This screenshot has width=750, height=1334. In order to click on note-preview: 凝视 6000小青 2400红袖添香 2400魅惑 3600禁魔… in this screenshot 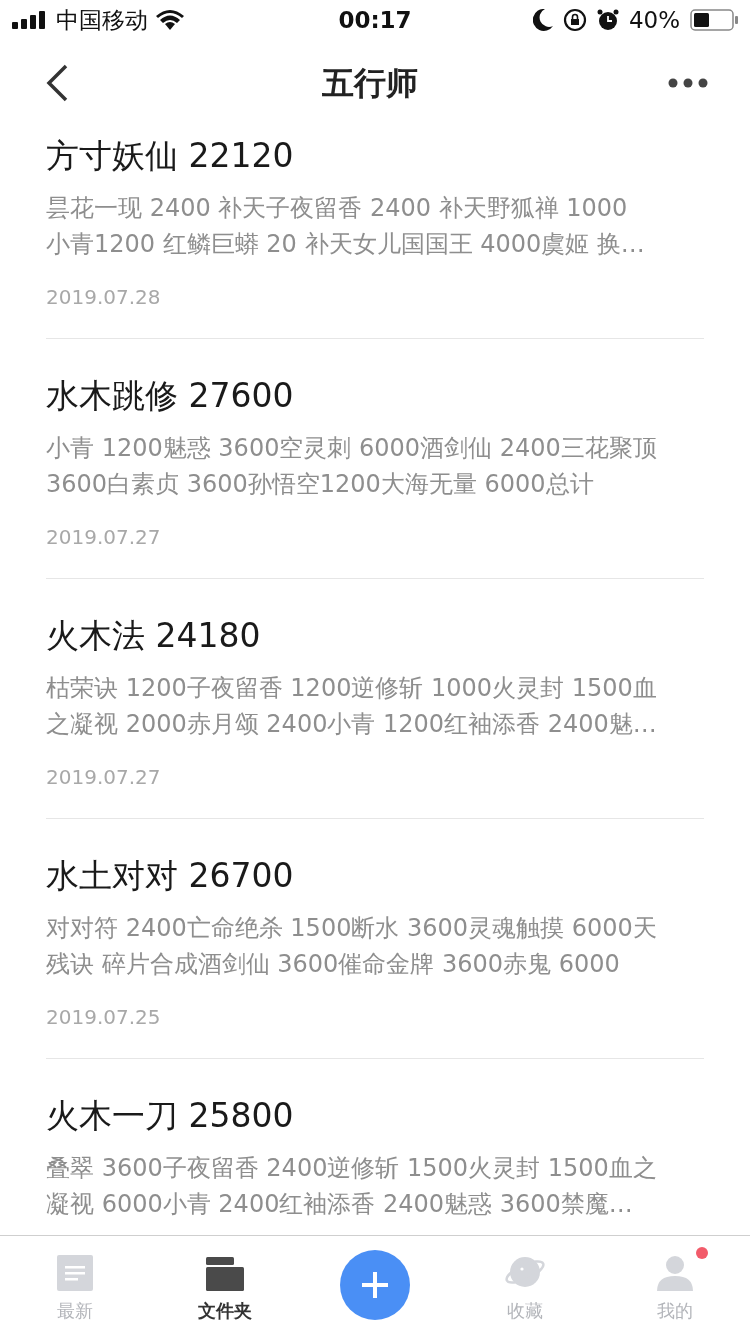, I will do `click(340, 1204)`.